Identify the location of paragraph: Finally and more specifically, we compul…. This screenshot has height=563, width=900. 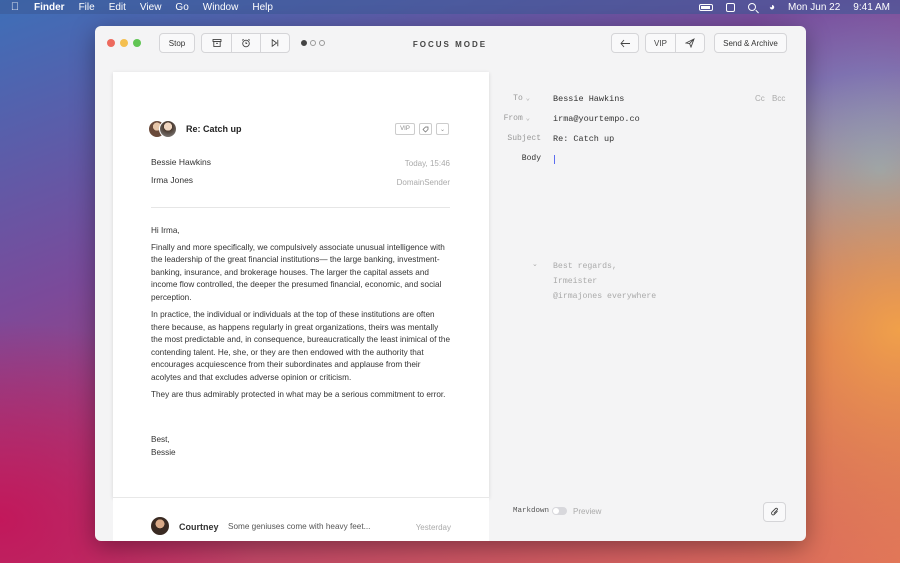
(298, 272).